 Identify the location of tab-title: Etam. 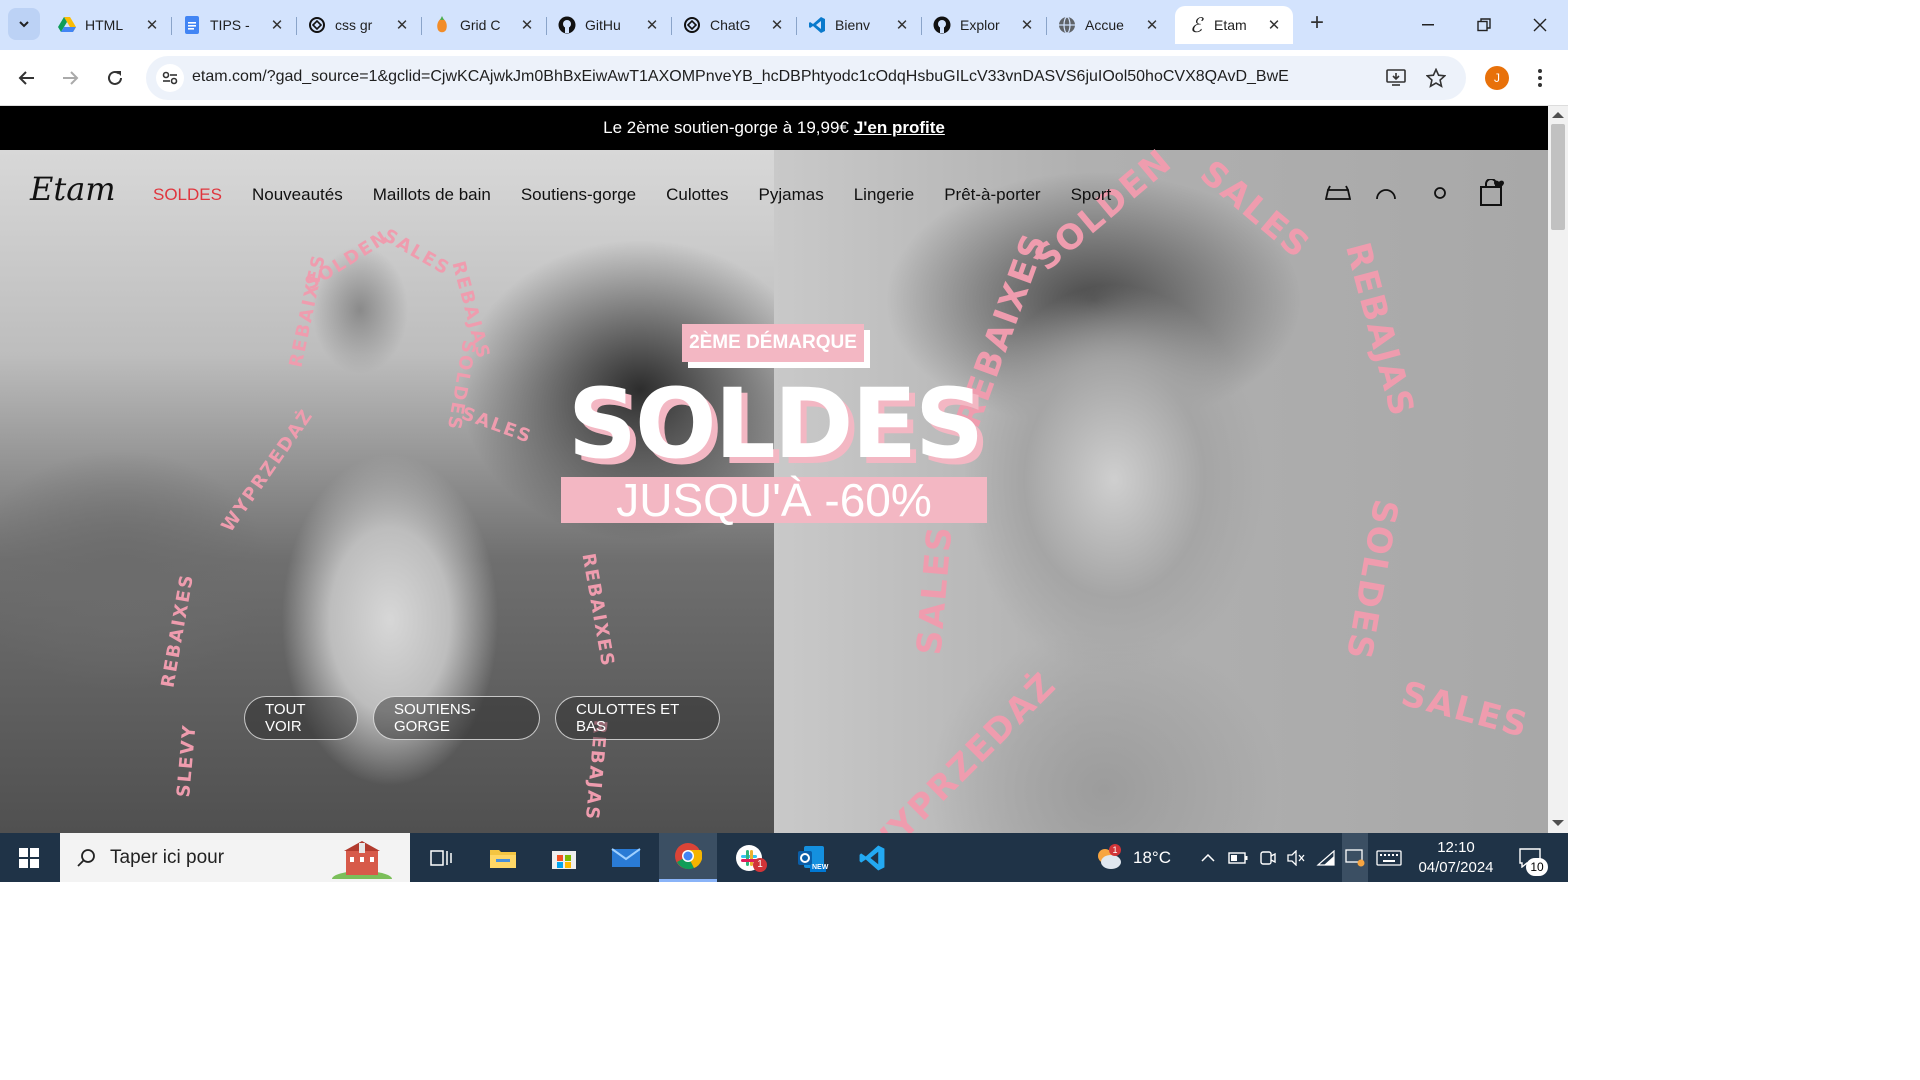
(1230, 25).